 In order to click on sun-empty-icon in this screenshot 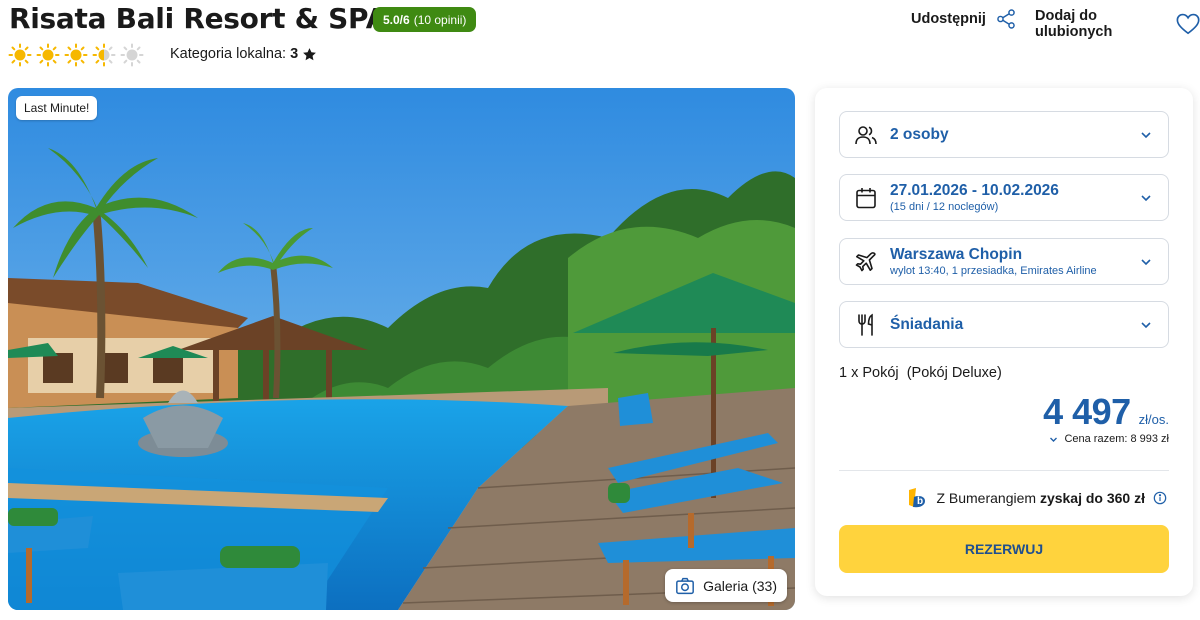, I will do `click(132, 55)`.